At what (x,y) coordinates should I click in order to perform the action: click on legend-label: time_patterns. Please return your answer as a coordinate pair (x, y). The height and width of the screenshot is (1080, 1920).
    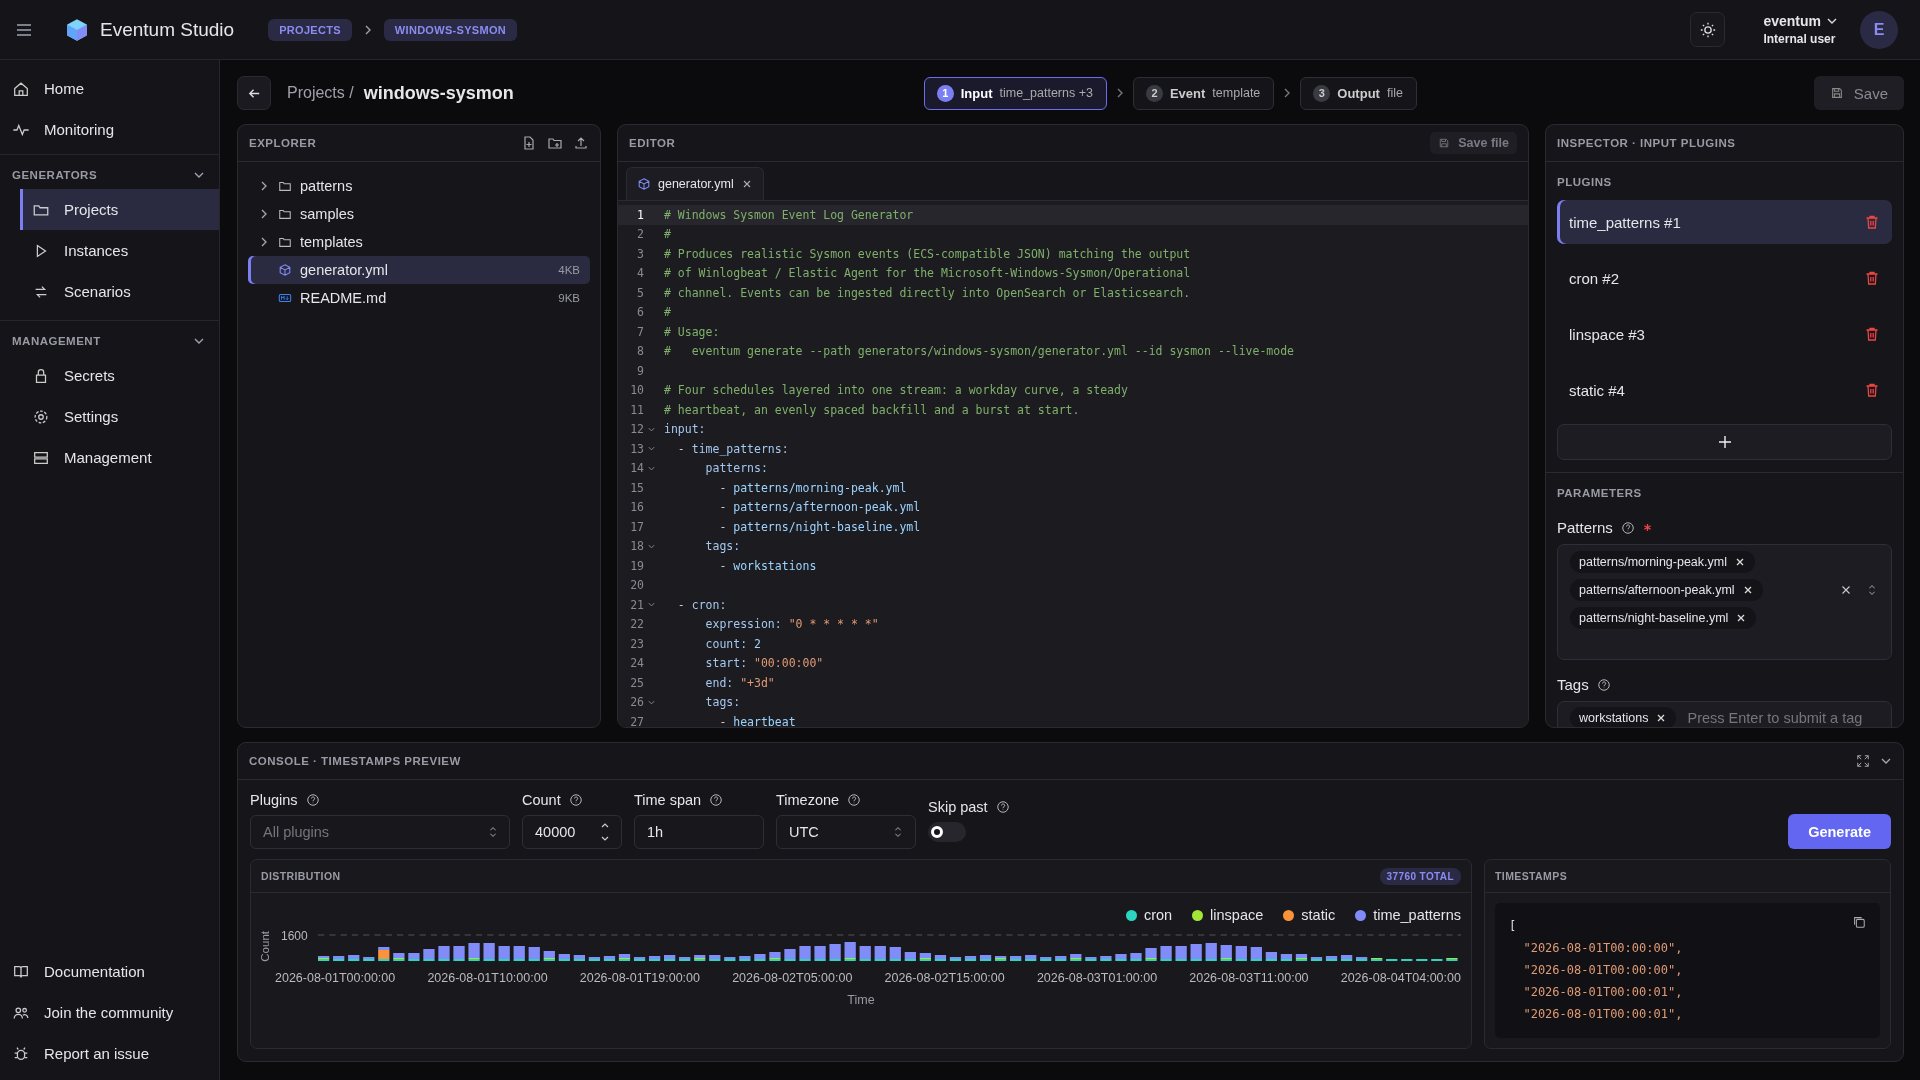
    Looking at the image, I should click on (1417, 915).